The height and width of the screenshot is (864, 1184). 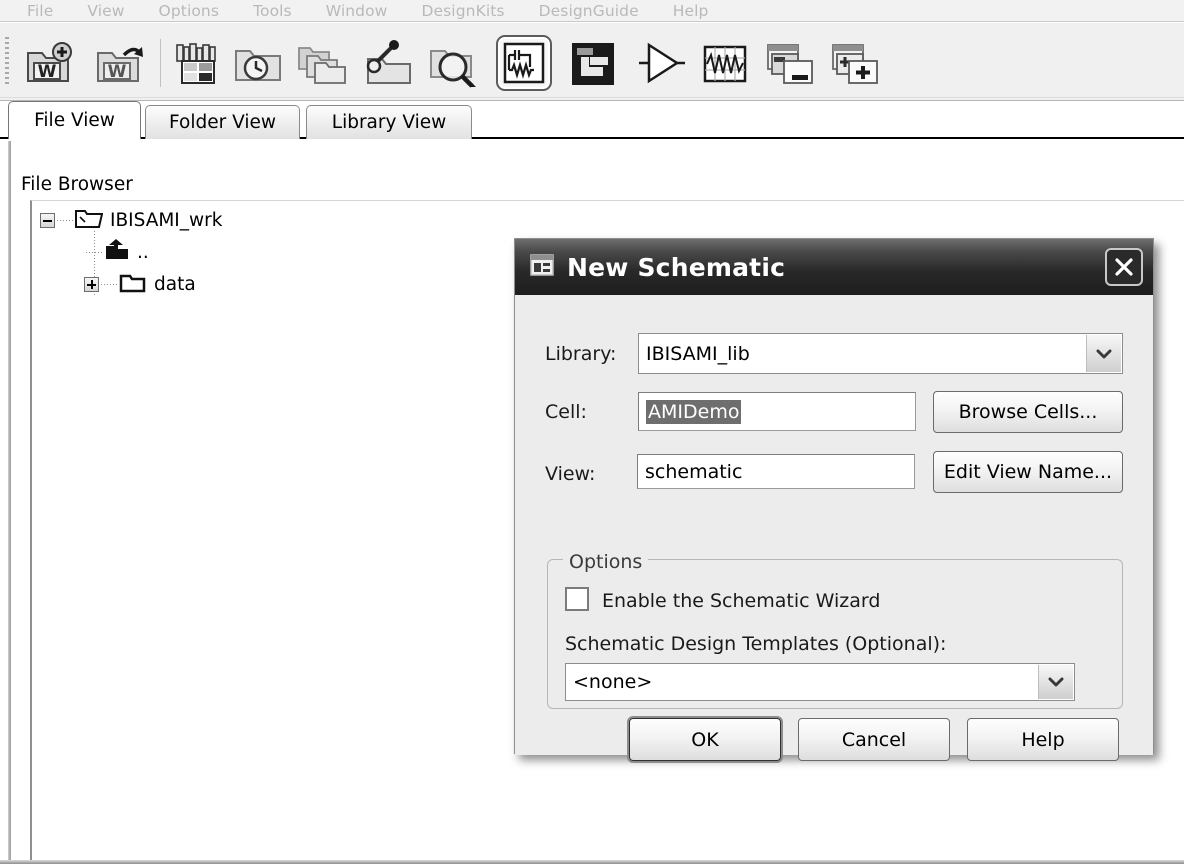 What do you see at coordinates (166, 220) in the screenshot?
I see `tree-item-label: IBISAMI_wrk` at bounding box center [166, 220].